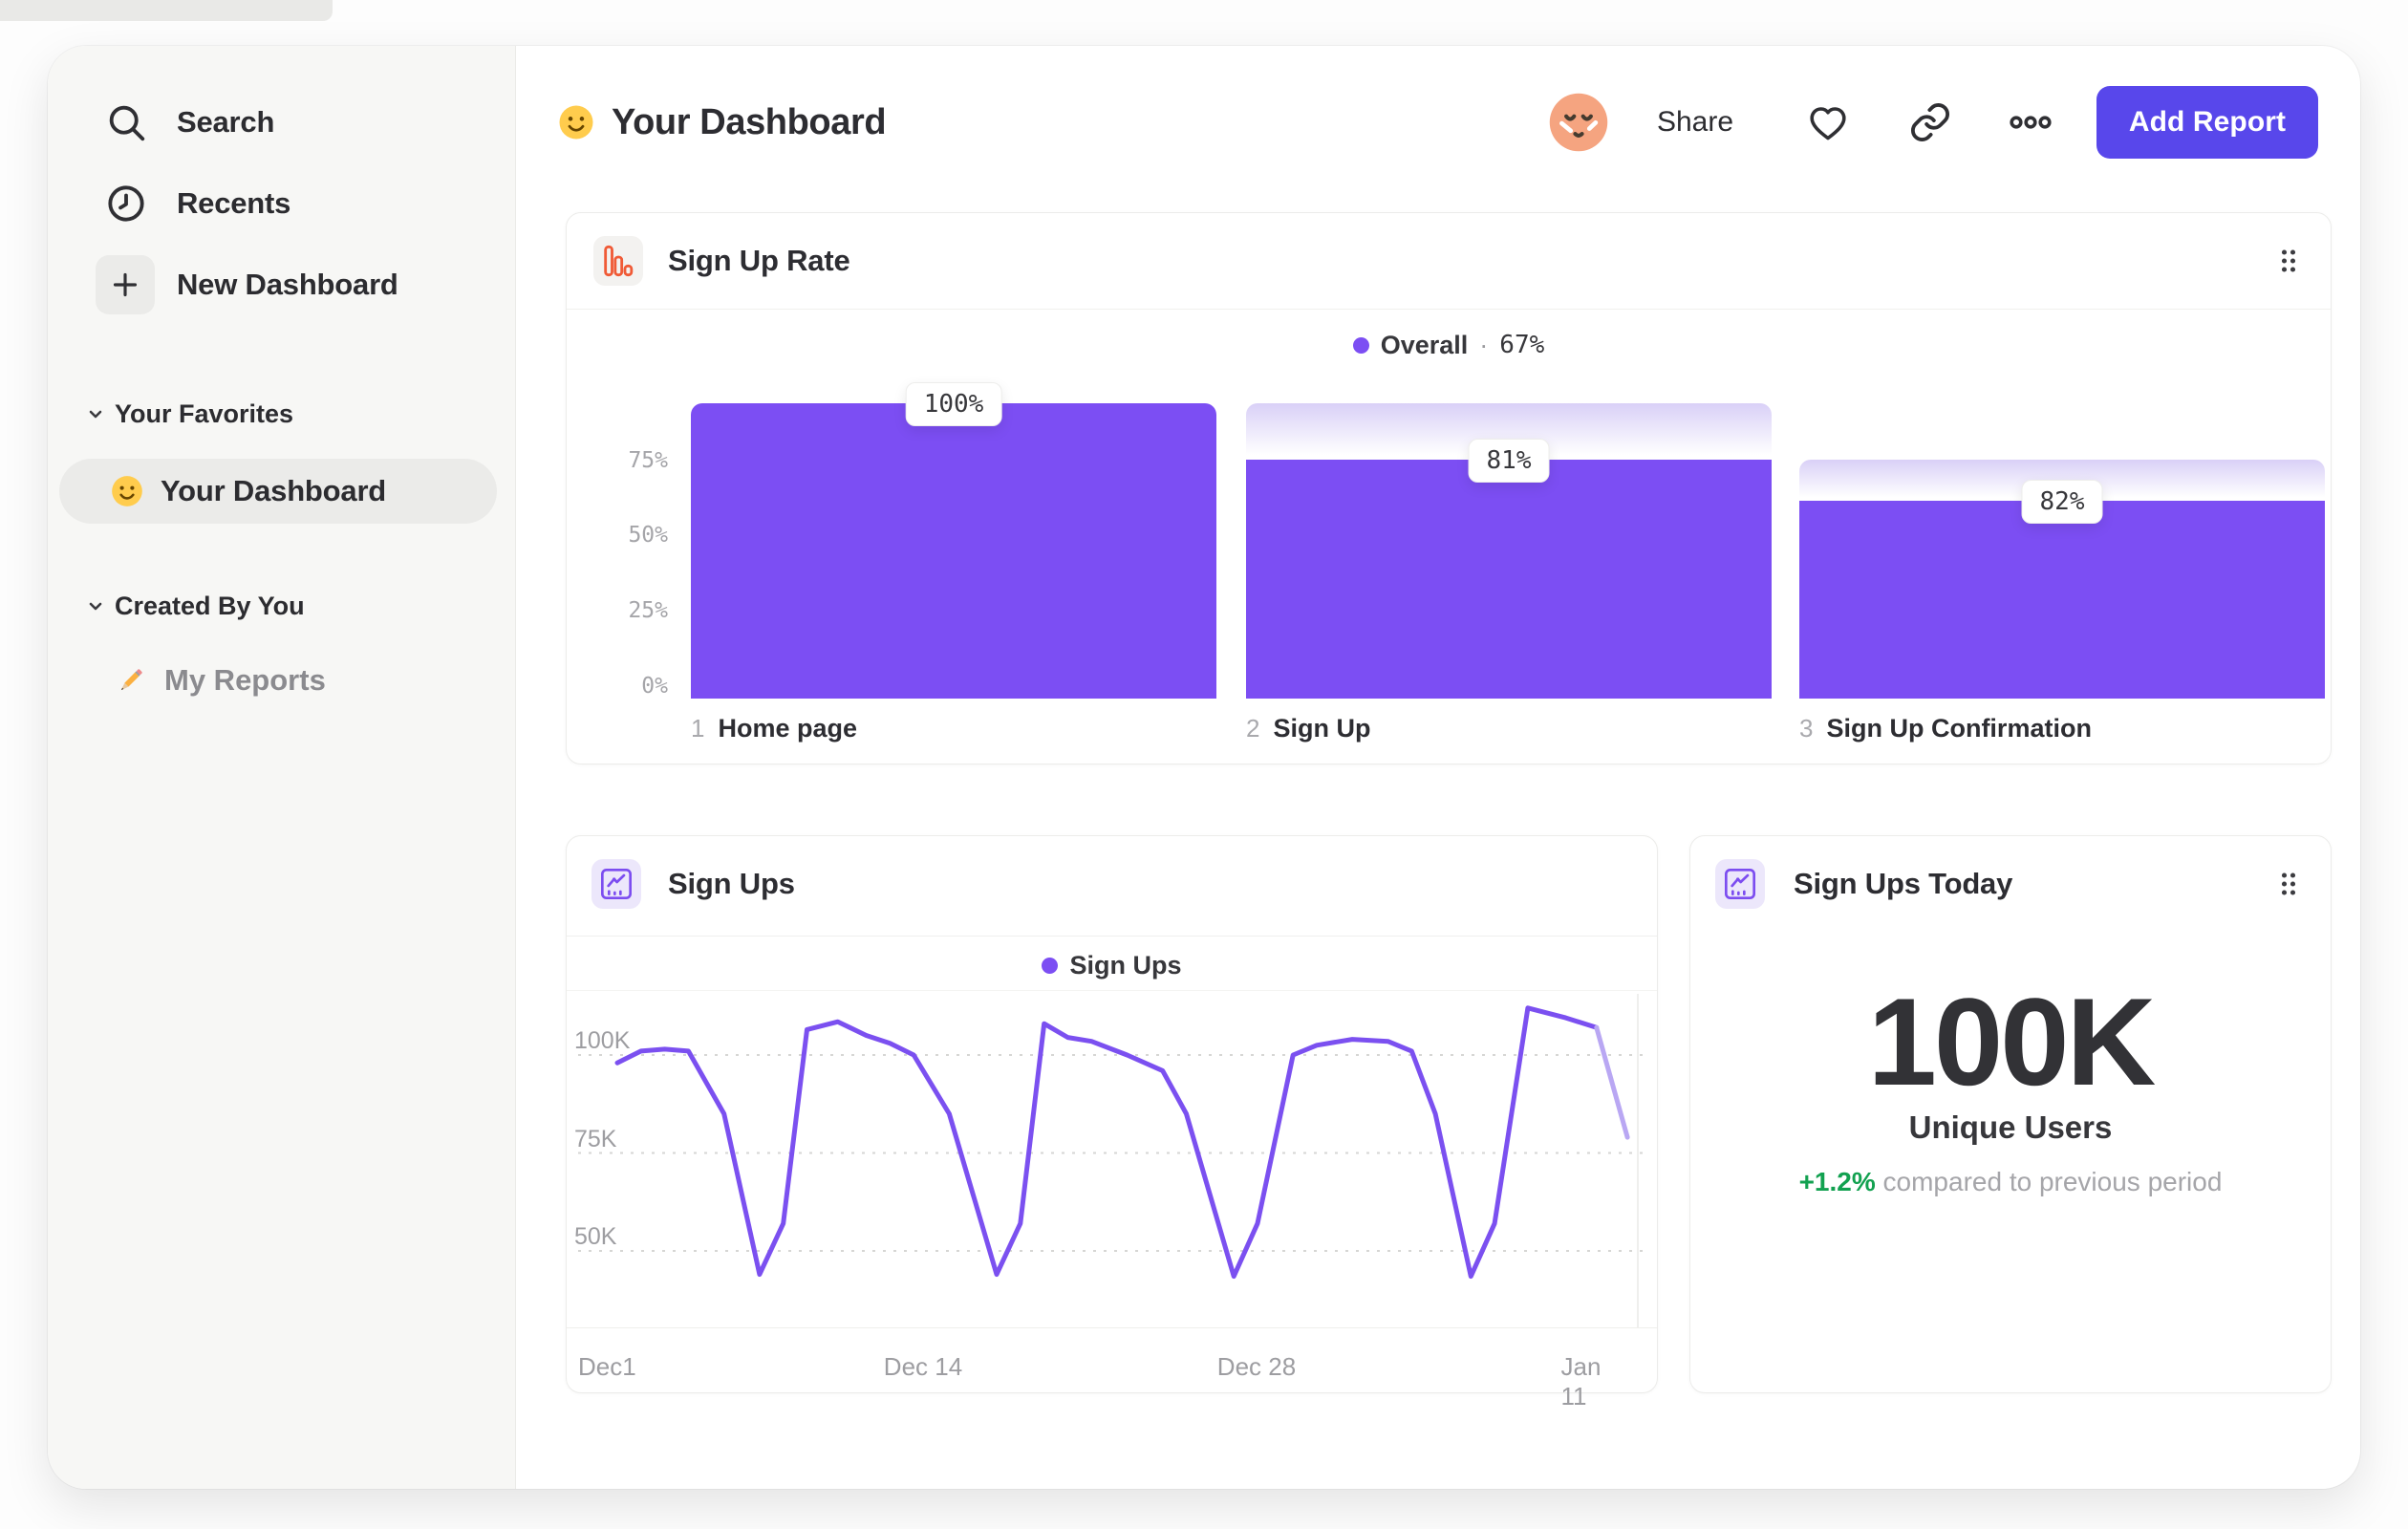  Describe the element at coordinates (1257, 1366) in the screenshot. I see `x-axis-tick: Dec 28` at that location.